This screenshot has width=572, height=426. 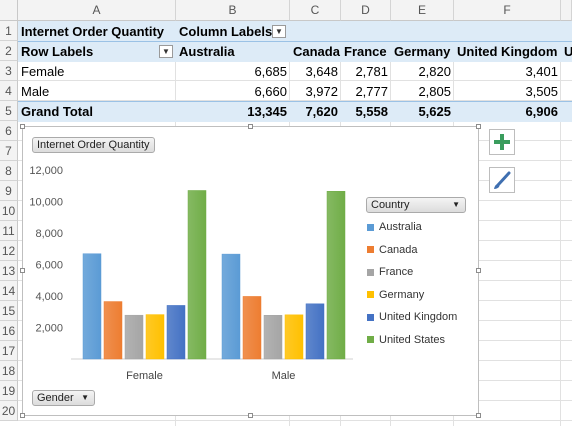 What do you see at coordinates (9, 151) in the screenshot?
I see `row-header-7: 7` at bounding box center [9, 151].